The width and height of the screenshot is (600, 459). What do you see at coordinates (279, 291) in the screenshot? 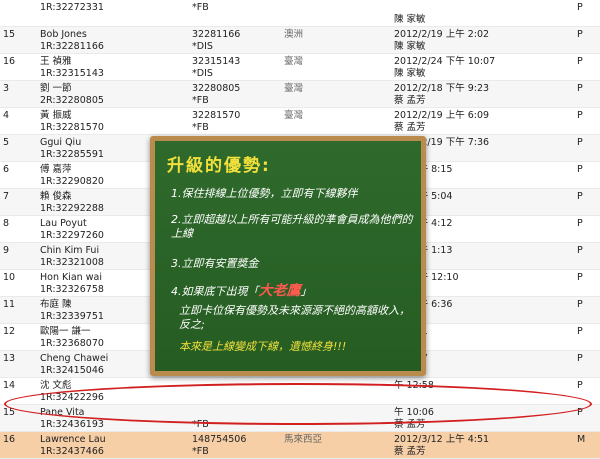
I see `point-4-highlight: 大老鷹` at bounding box center [279, 291].